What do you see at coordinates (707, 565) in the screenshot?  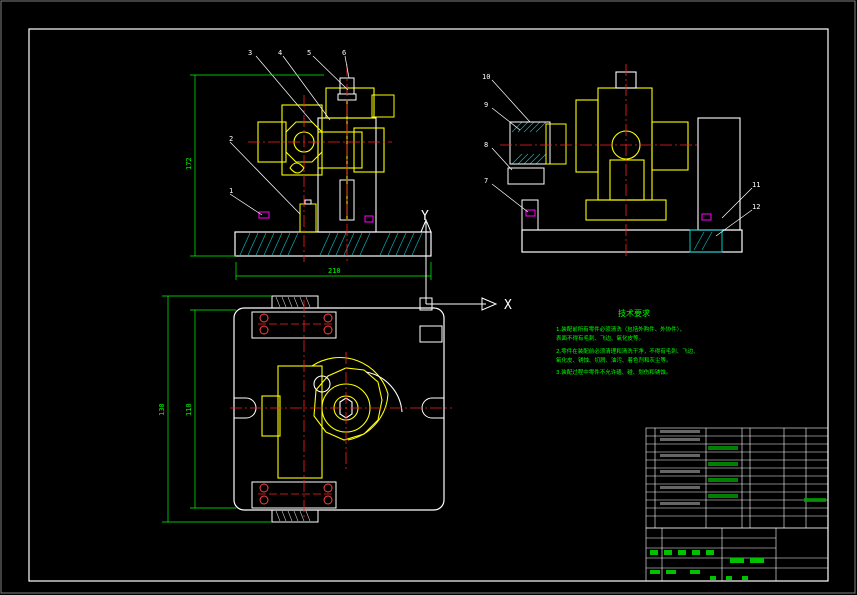 I see `title-block-fill` at bounding box center [707, 565].